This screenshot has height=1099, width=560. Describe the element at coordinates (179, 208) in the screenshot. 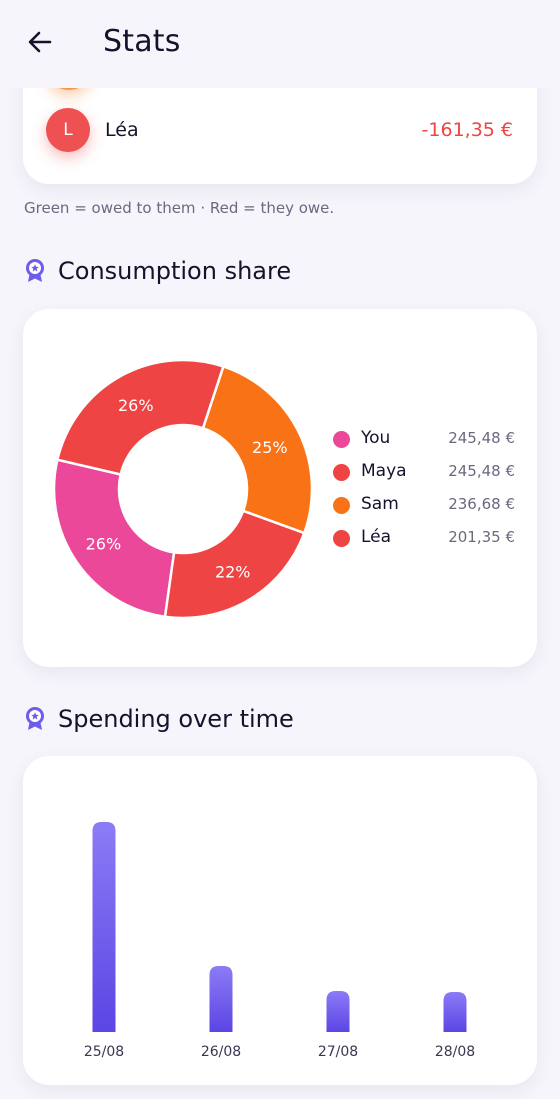

I see `balance-legend-hint: Green = owed to them · Red = they owe.` at that location.